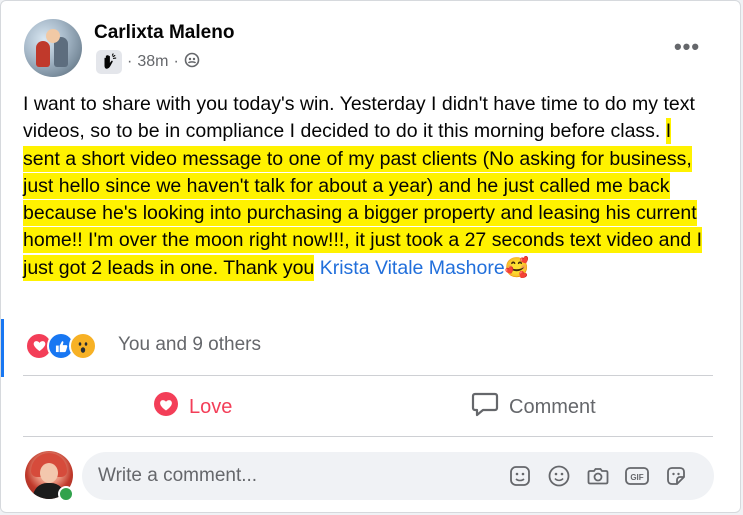 The height and width of the screenshot is (515, 743). I want to click on smiling-hearts-emoji: 🥰, so click(516, 267).